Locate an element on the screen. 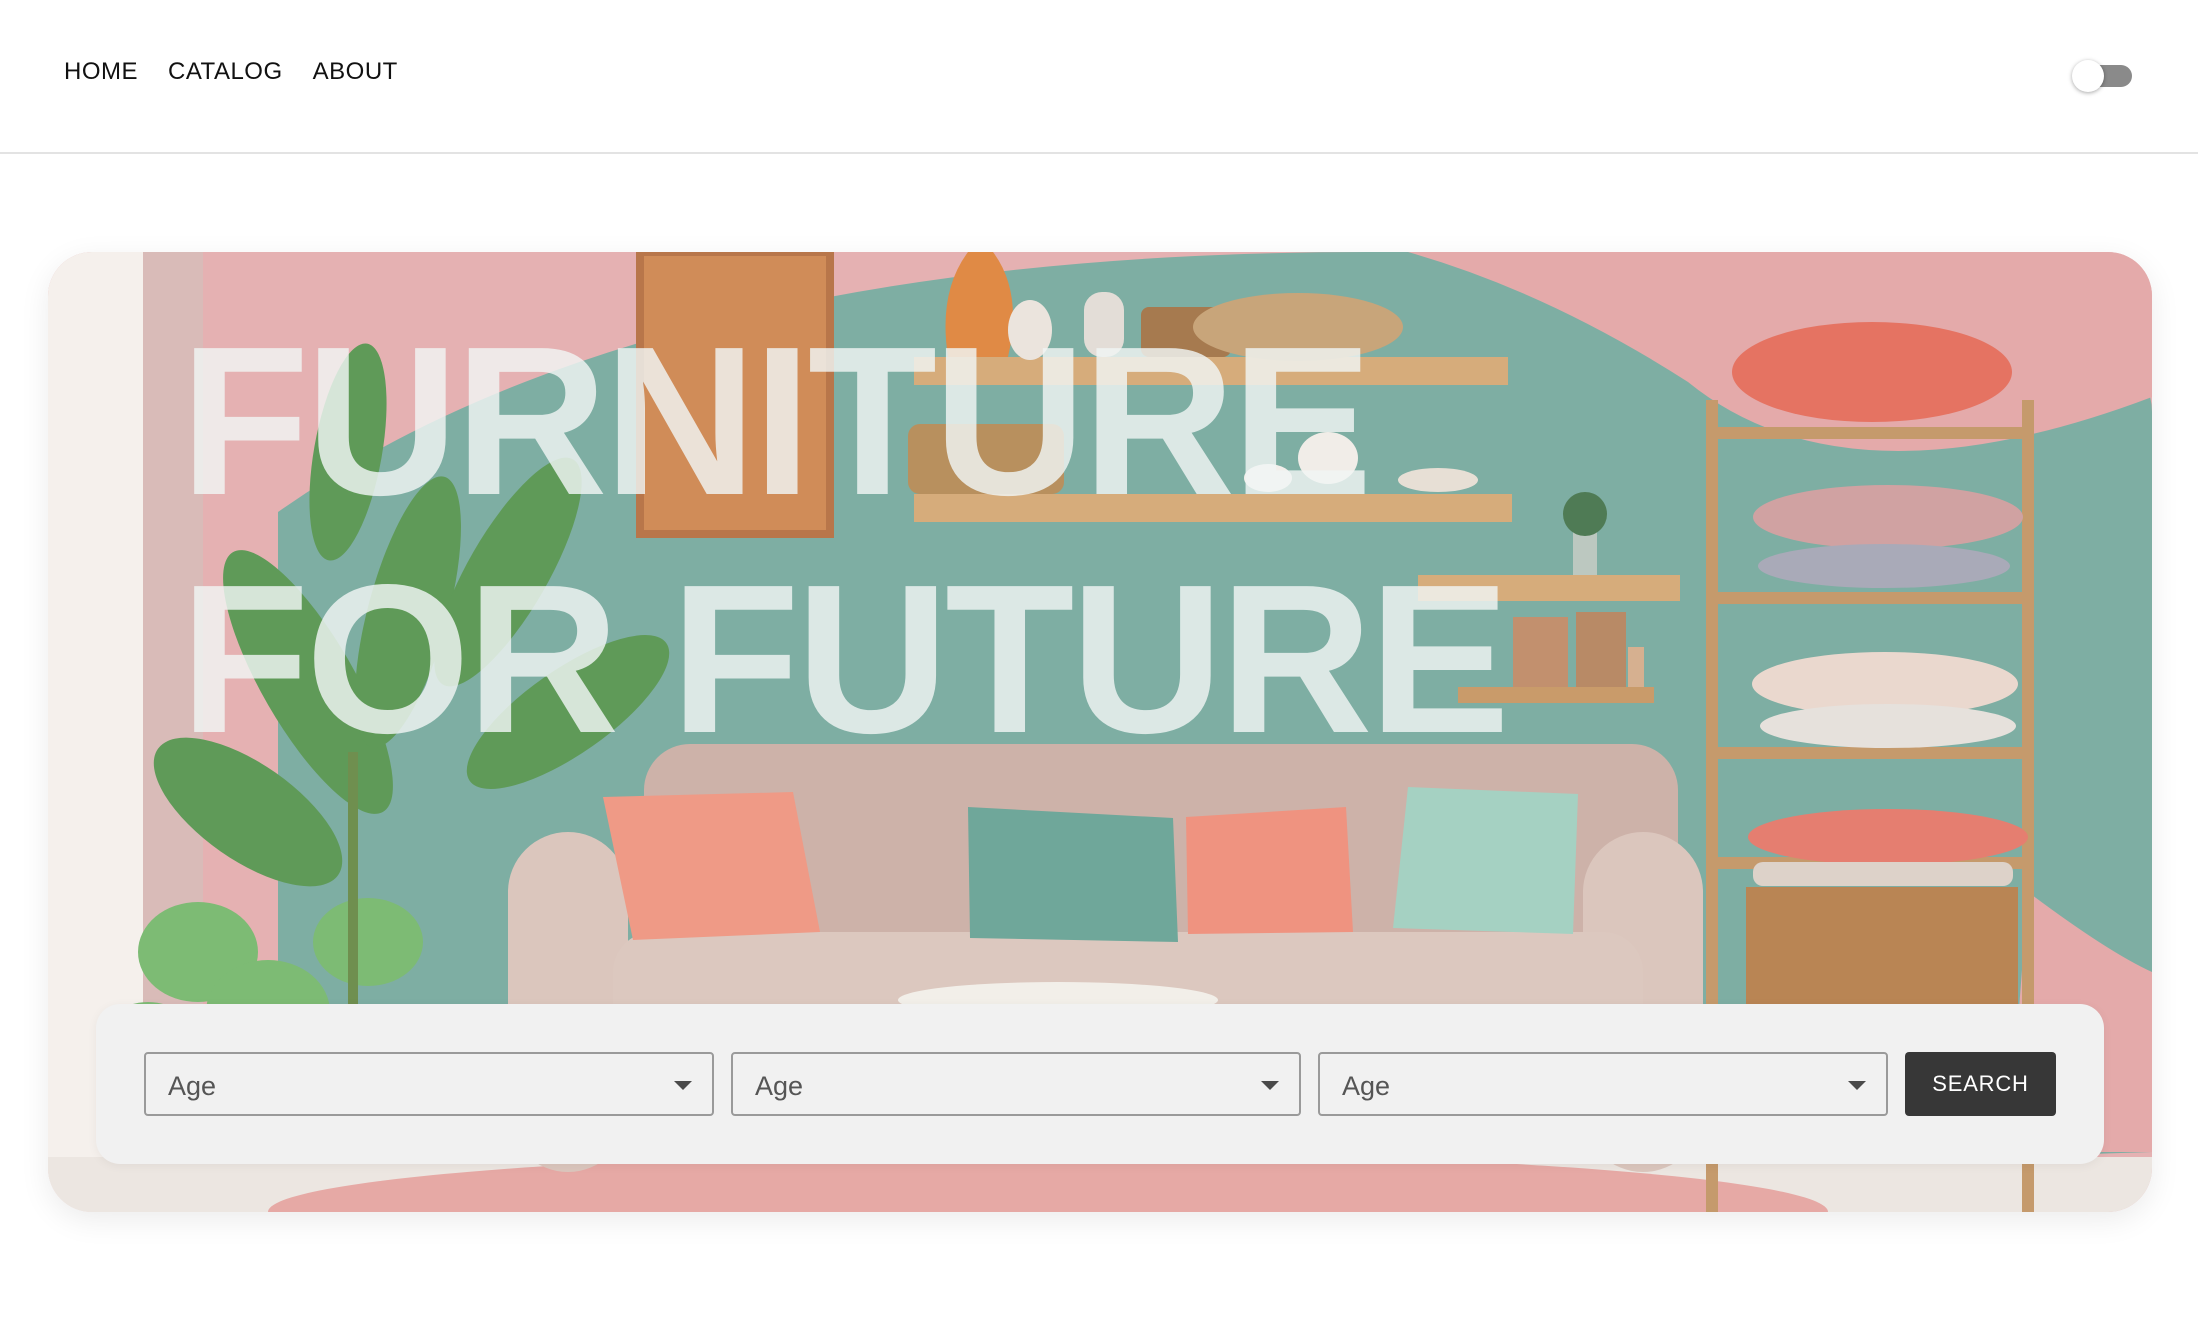  filter-select-3: Age is located at coordinates (1603, 1084).